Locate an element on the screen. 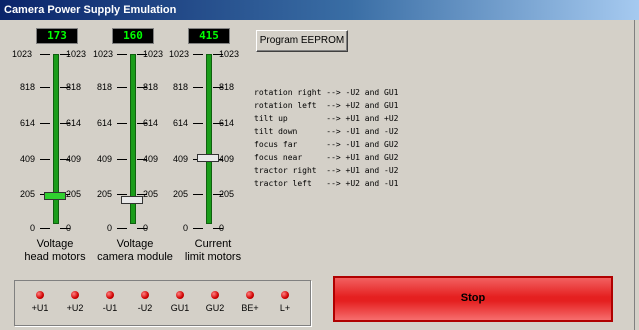 Image resolution: width=639 pixels, height=330 pixels. voltage-head-motors-display: 173 is located at coordinates (57, 36).